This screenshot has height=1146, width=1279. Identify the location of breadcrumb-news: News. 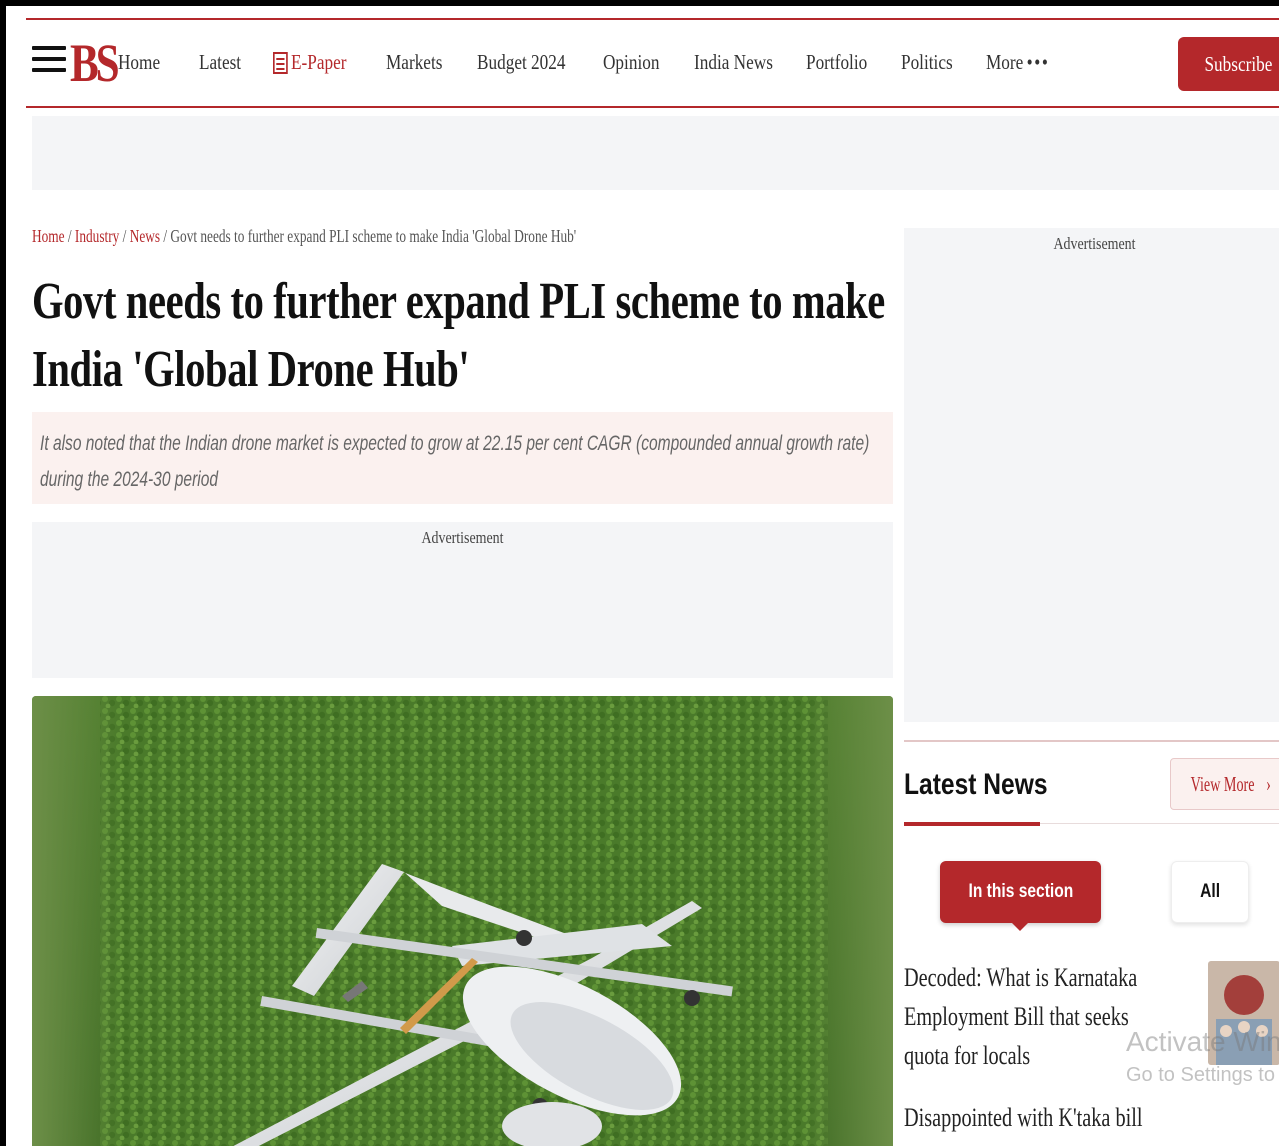
(145, 236).